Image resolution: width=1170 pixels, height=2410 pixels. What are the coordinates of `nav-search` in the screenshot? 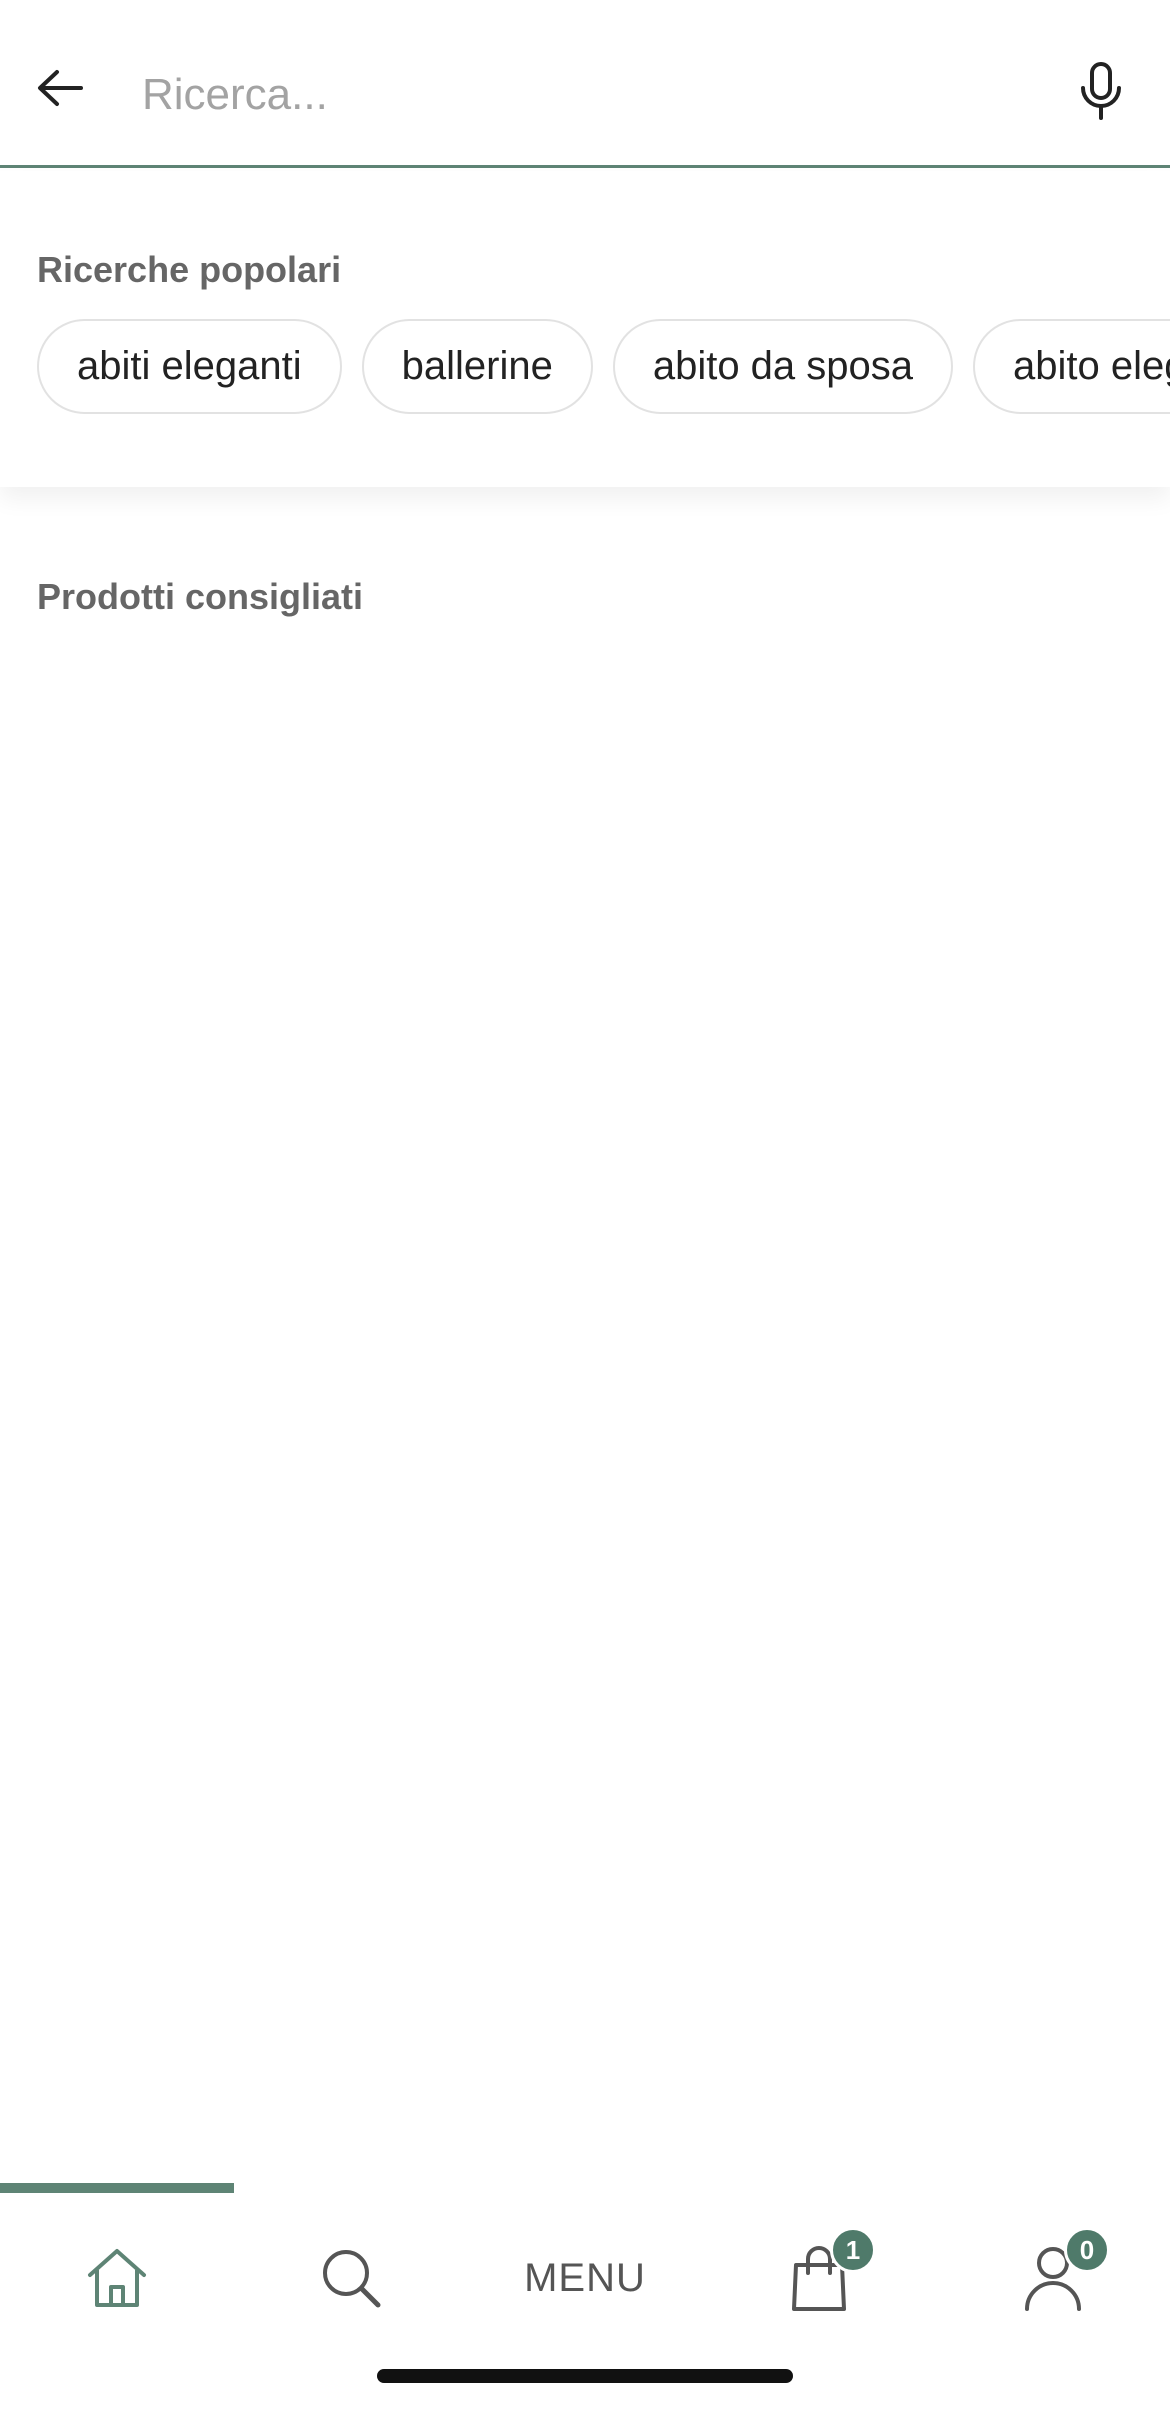 It's located at (351, 2278).